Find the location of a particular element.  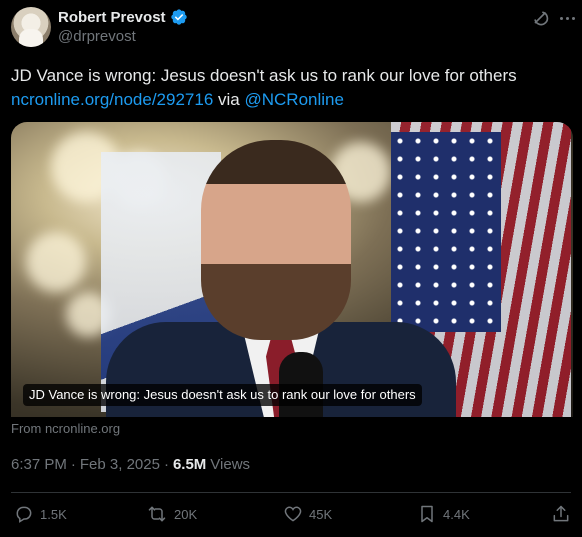

via-text: via is located at coordinates (229, 99).